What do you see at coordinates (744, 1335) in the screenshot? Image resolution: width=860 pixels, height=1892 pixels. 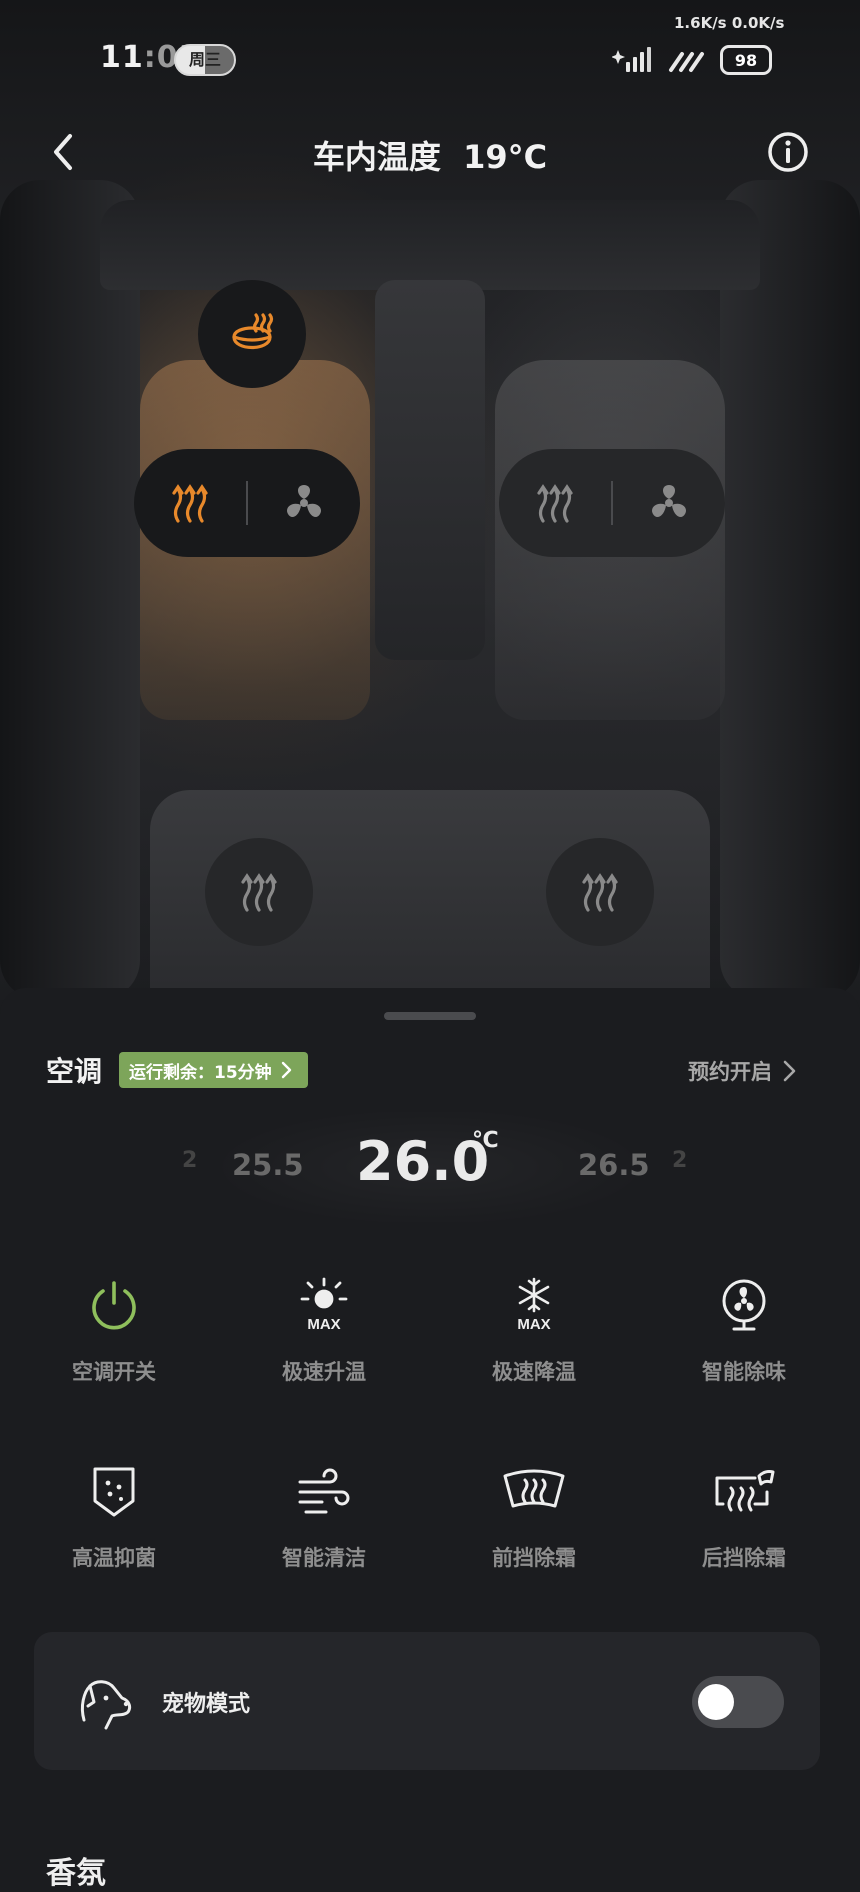 I see `smart-deodorize-button: 智能除味` at bounding box center [744, 1335].